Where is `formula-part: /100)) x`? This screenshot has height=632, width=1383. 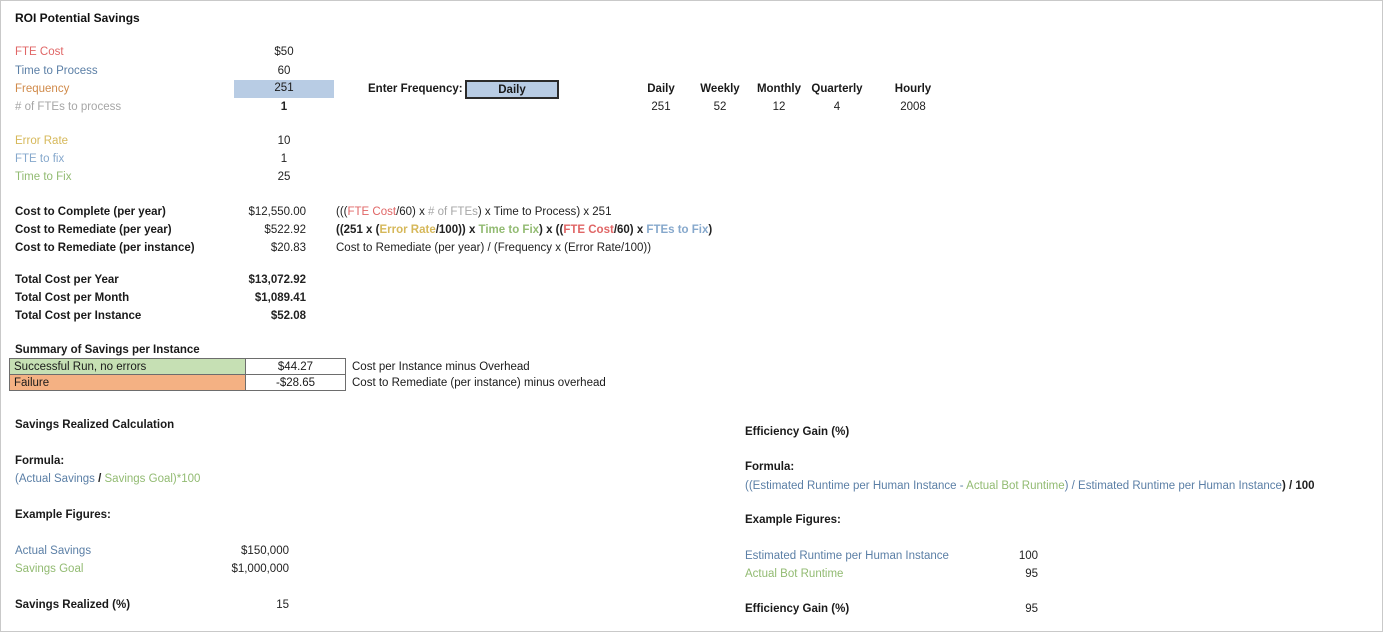 formula-part: /100)) x is located at coordinates (457, 230).